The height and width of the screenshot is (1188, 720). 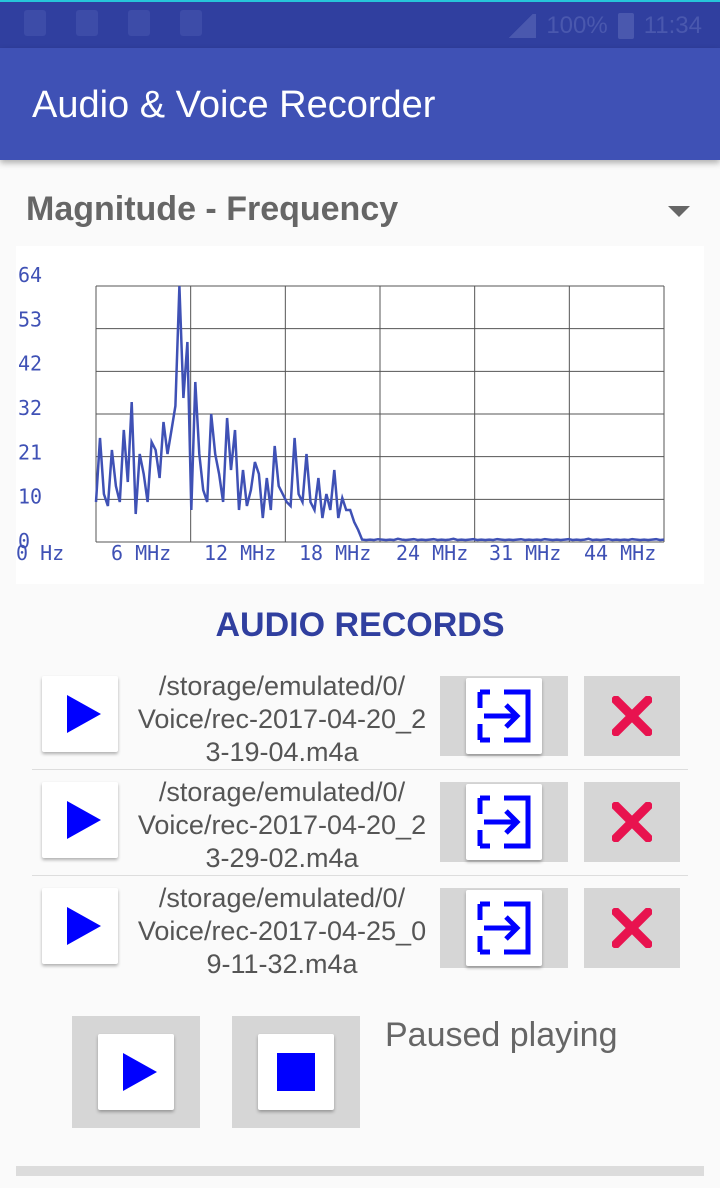 I want to click on audio-records-title: AUDIO RECORDS, so click(x=360, y=625).